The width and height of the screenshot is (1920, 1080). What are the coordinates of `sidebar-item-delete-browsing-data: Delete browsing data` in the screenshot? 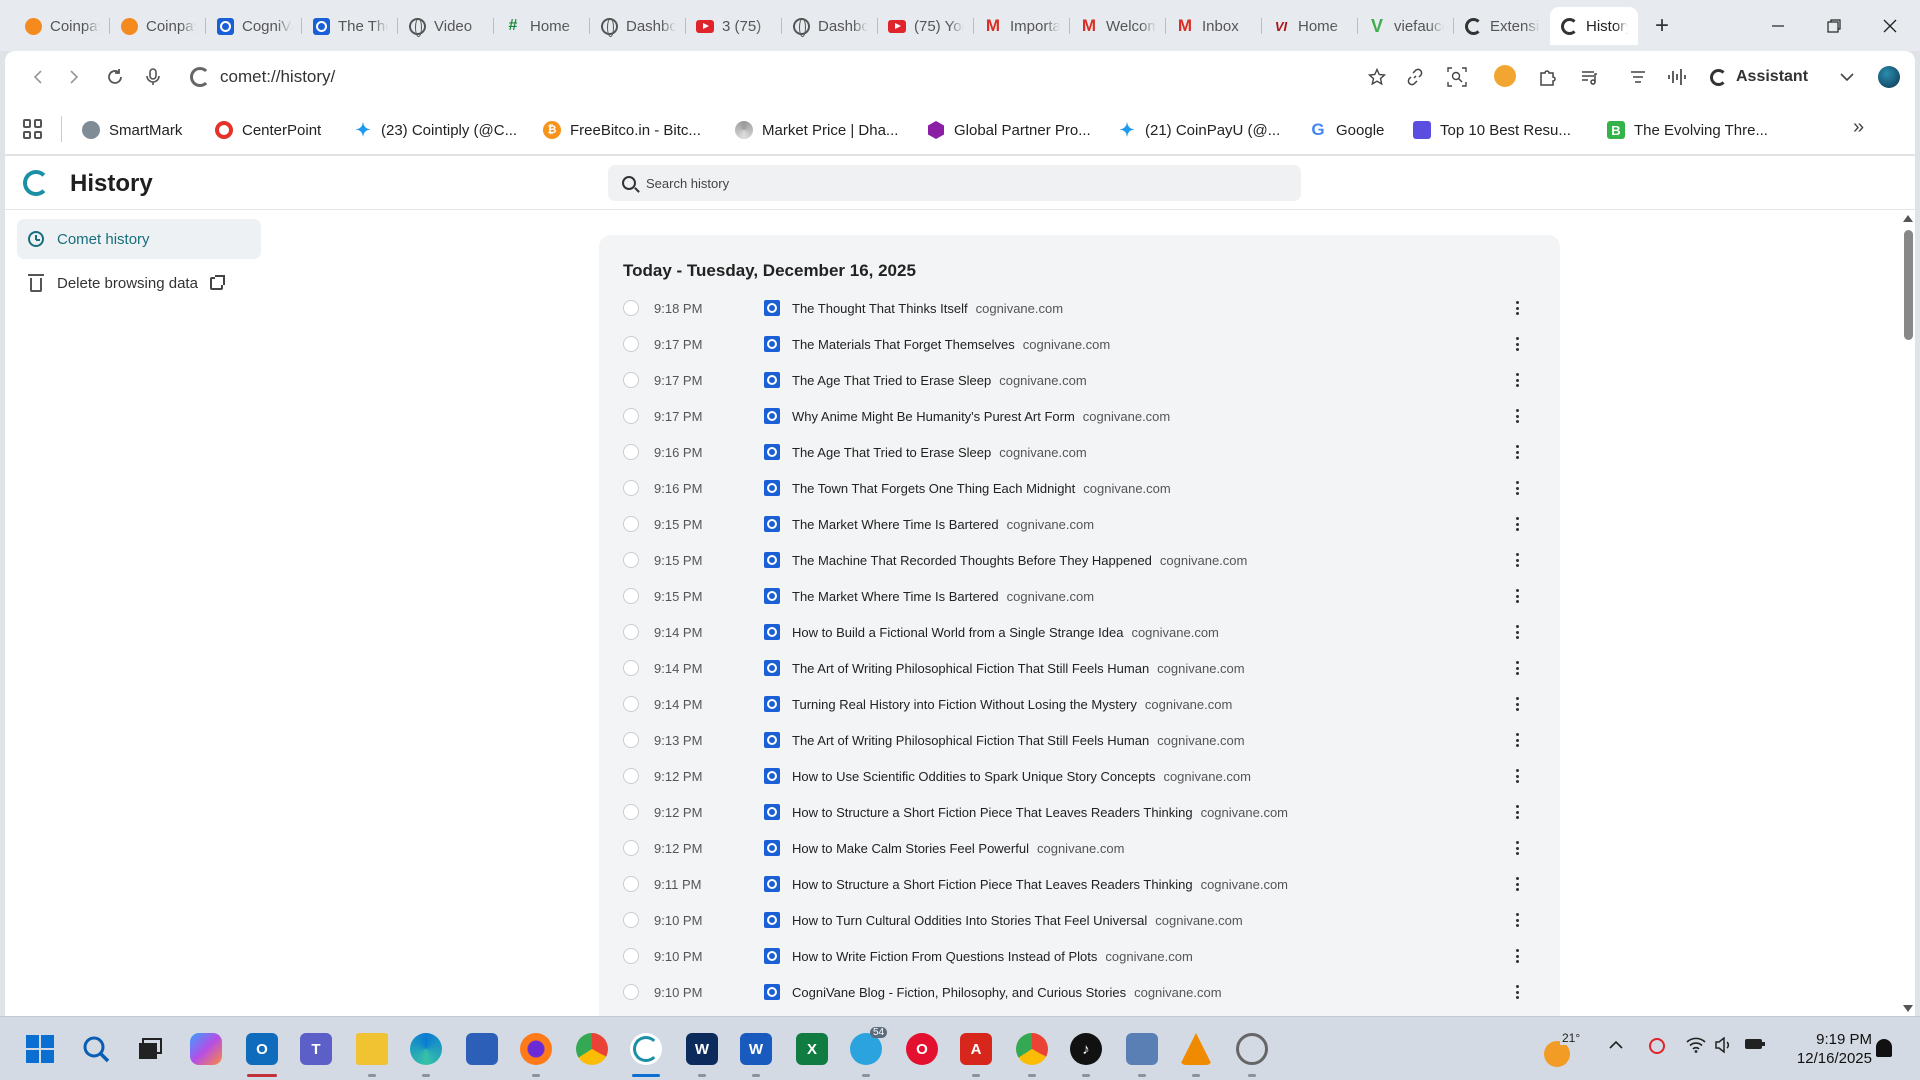 It's located at (139, 283).